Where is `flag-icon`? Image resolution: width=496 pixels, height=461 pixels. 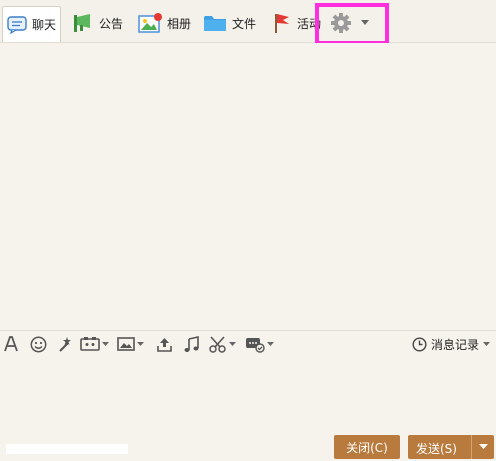
flag-icon is located at coordinates (282, 23).